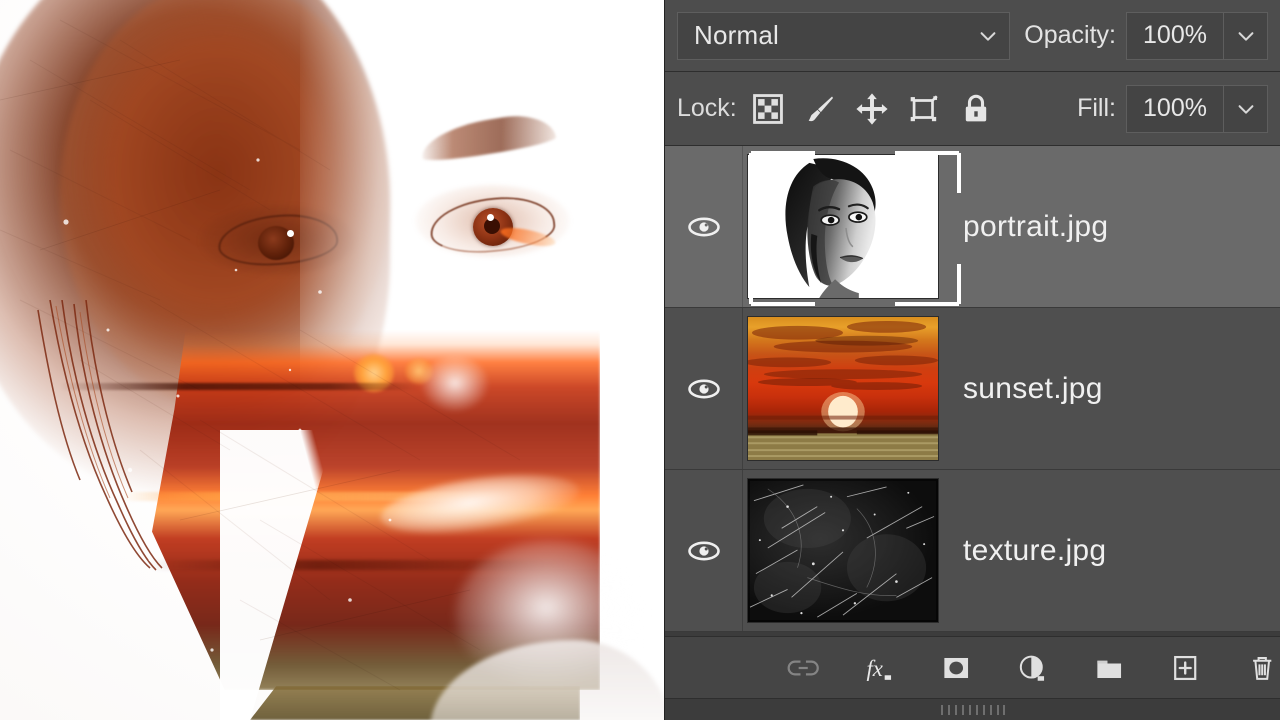 Image resolution: width=1280 pixels, height=720 pixels. I want to click on layers-panel-toolbar: fx, so click(972, 667).